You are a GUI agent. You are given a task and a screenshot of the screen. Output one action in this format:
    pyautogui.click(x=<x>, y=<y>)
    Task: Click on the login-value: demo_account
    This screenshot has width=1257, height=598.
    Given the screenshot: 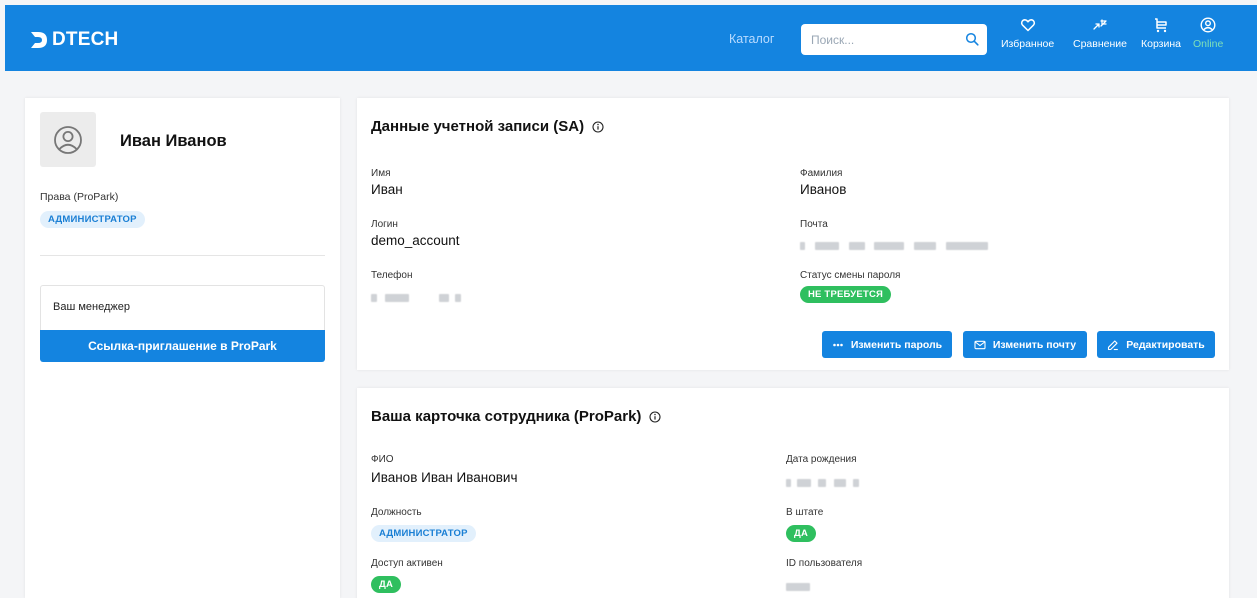 What is the action you would take?
    pyautogui.click(x=415, y=240)
    